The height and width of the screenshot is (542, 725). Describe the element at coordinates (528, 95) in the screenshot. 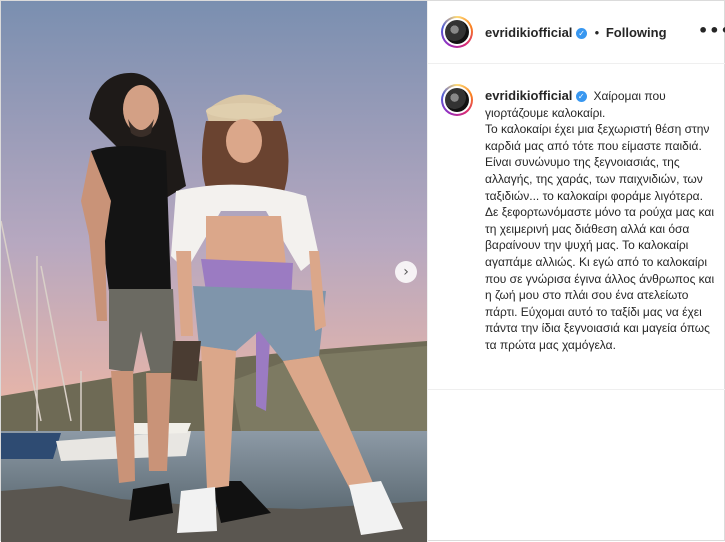

I see `caption-username: evridikiofficial` at that location.